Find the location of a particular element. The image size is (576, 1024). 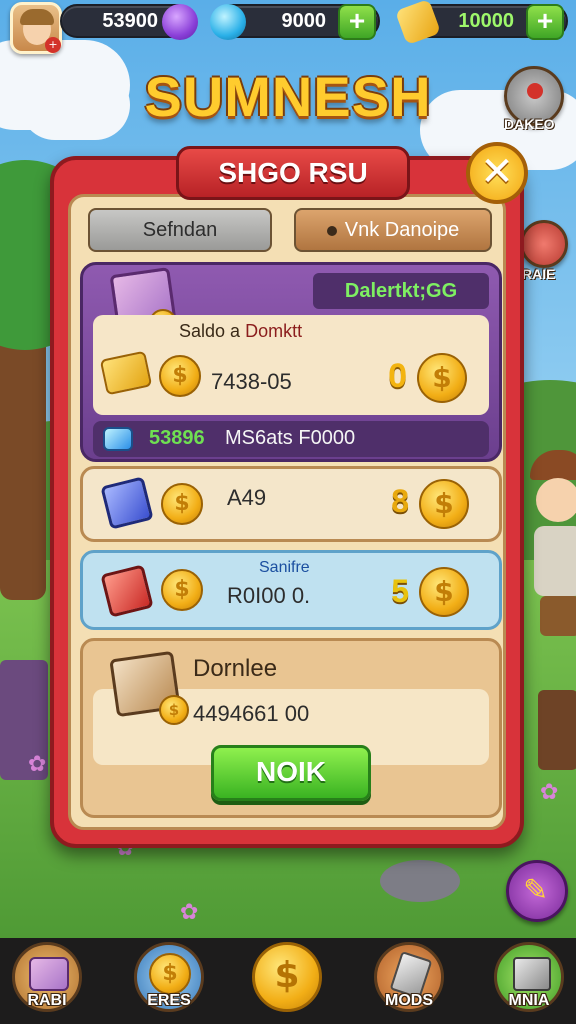

currency-crystals: 9000 + is located at coordinates (295, 22).